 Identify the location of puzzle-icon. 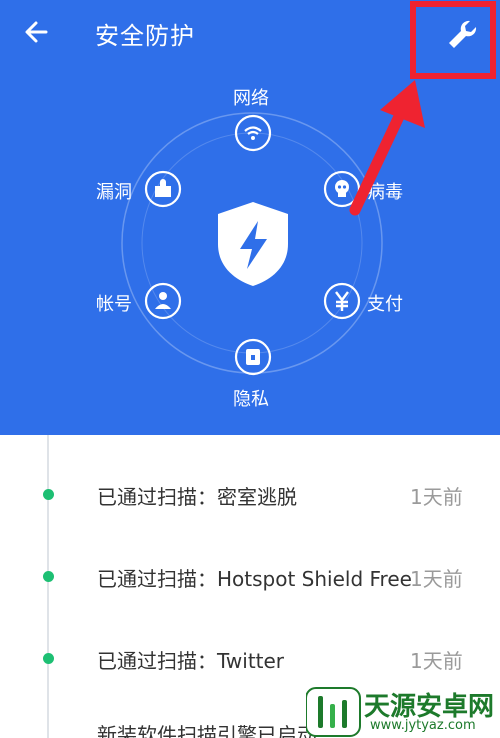
(163, 189).